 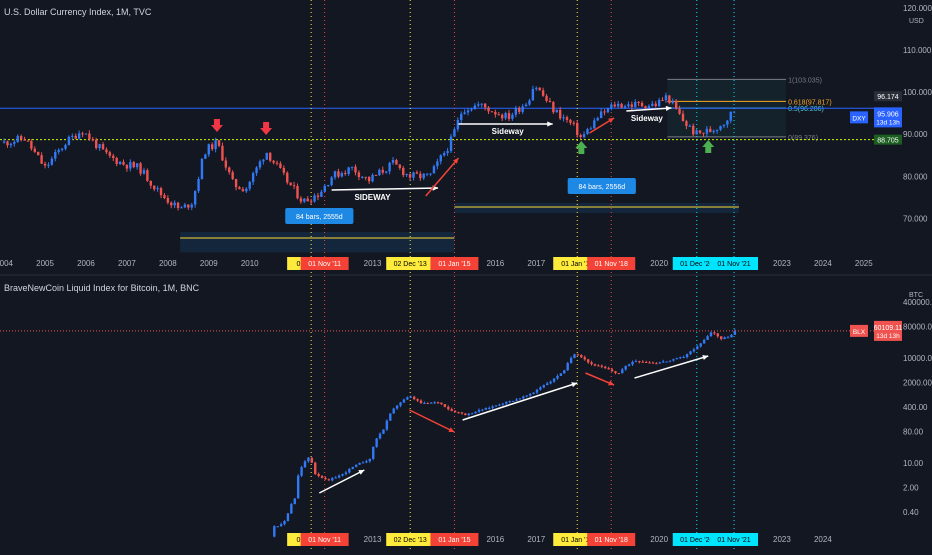 What do you see at coordinates (806, 109) in the screenshot?
I see `fib-level-label: 0.5(96.206)` at bounding box center [806, 109].